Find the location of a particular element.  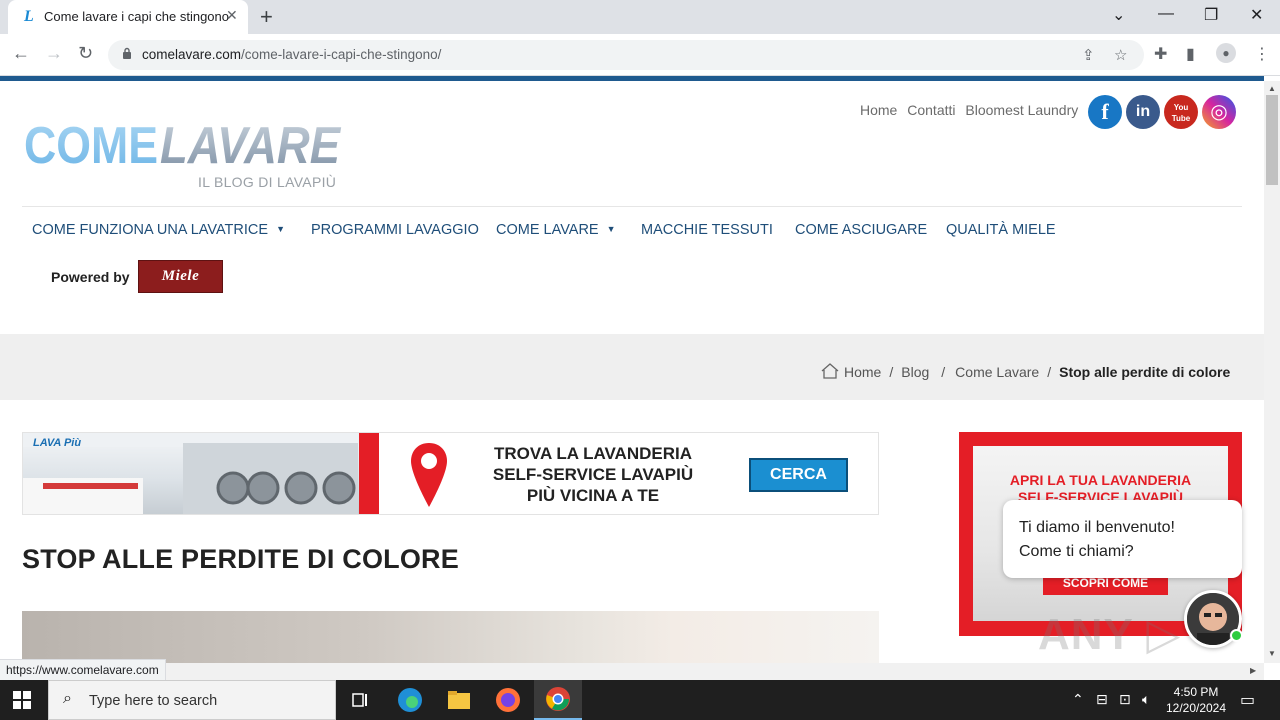

url-host: comelavare.com is located at coordinates (192, 54).